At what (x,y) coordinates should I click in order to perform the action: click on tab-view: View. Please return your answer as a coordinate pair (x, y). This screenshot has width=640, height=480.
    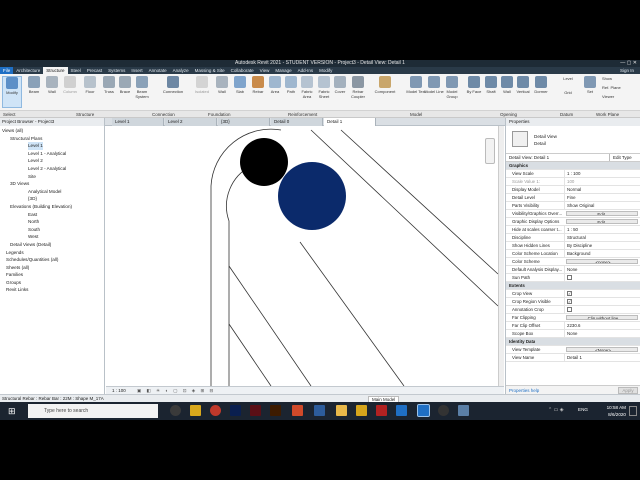
    Looking at the image, I should click on (265, 70).